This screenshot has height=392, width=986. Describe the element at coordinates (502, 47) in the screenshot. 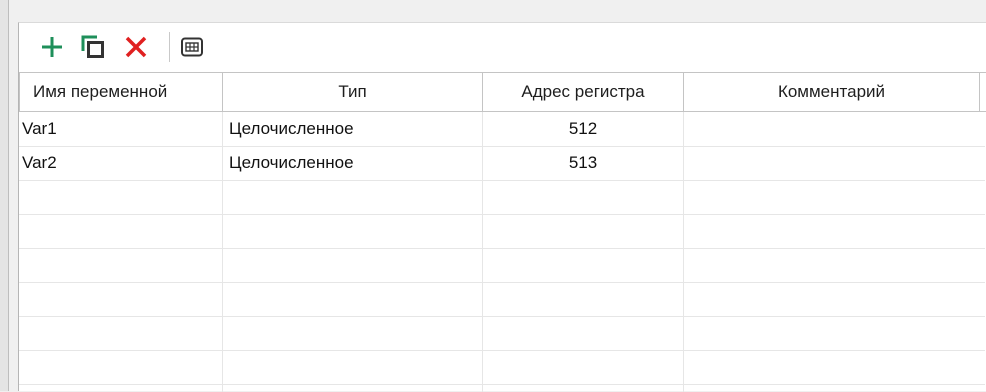

I see `toolbar` at that location.